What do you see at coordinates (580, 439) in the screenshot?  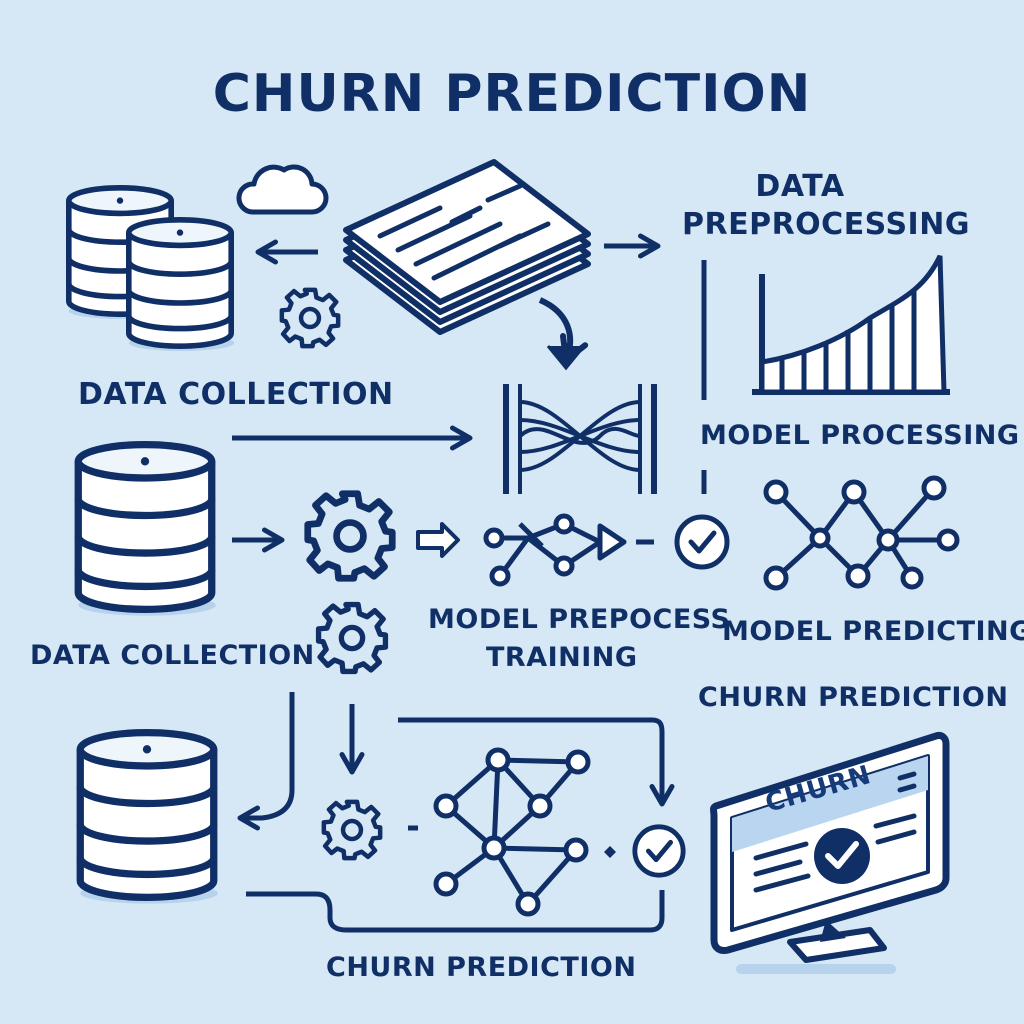 I see `neural-network-icon` at bounding box center [580, 439].